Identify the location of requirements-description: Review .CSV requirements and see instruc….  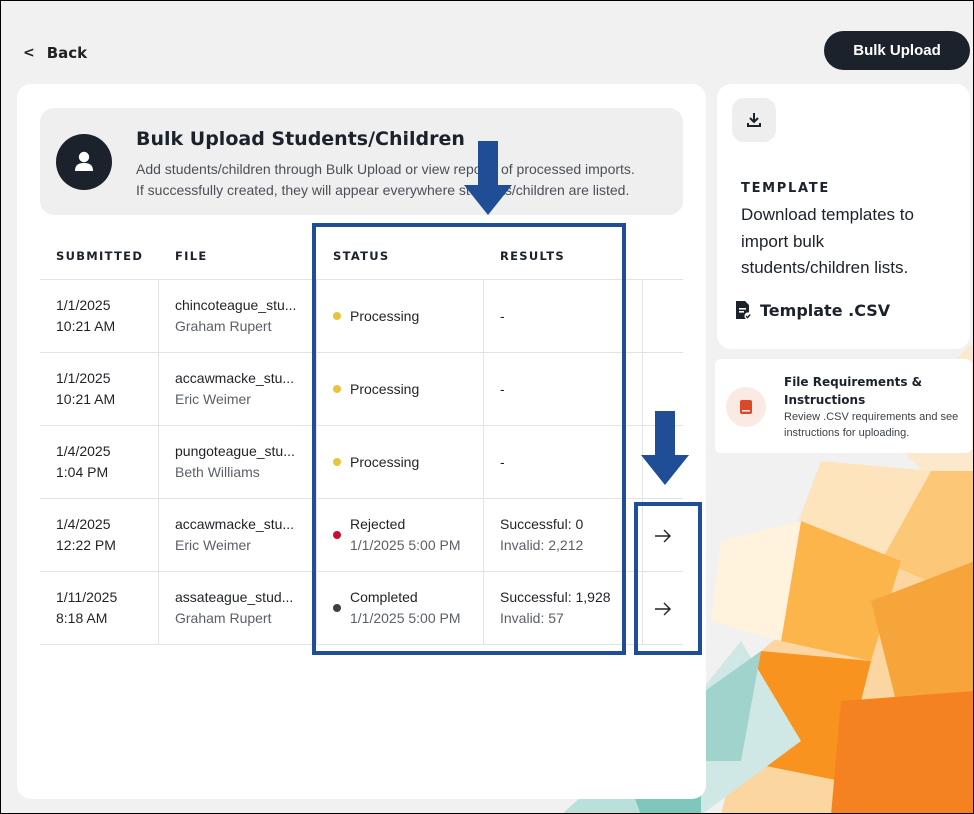
(871, 425).